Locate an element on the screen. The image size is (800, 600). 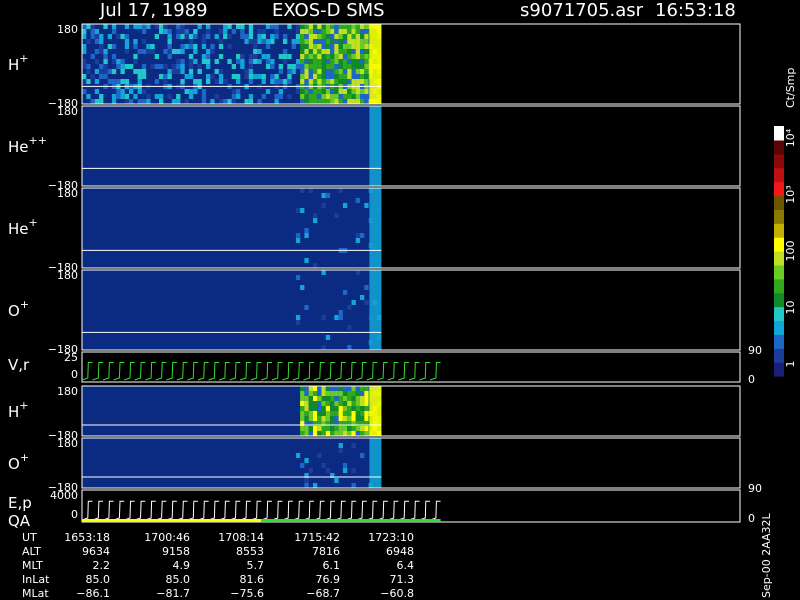
header-time: 16:53:18 is located at coordinates (695, 10).